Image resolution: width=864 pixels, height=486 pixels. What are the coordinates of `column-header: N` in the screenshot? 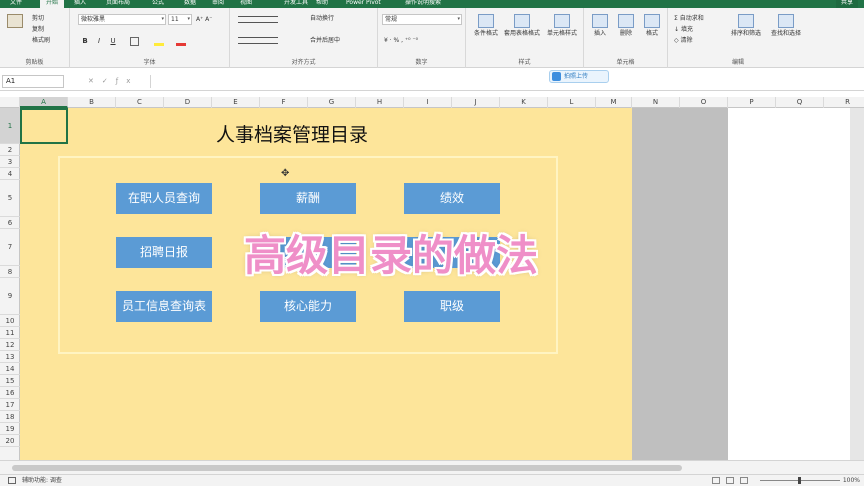 It's located at (656, 102).